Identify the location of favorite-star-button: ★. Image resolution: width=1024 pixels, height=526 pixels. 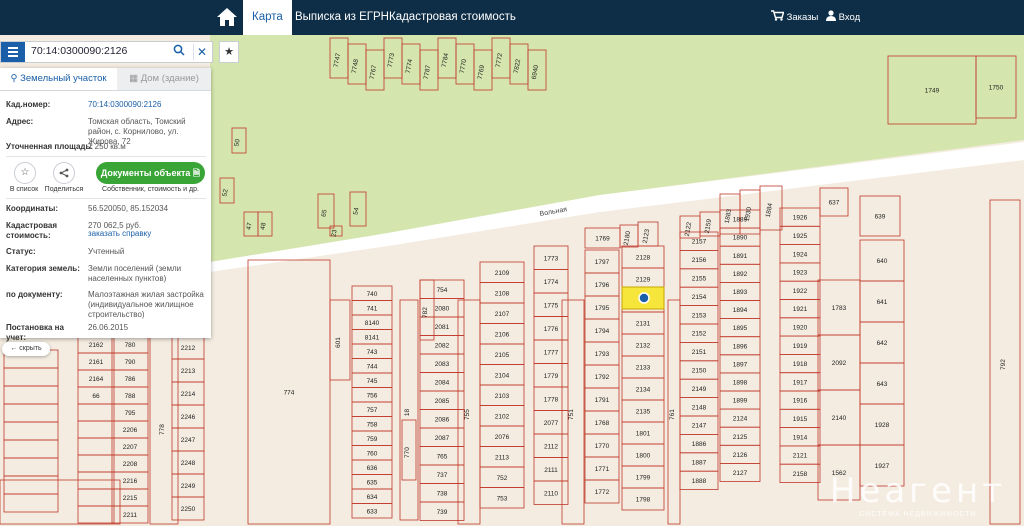
(229, 52).